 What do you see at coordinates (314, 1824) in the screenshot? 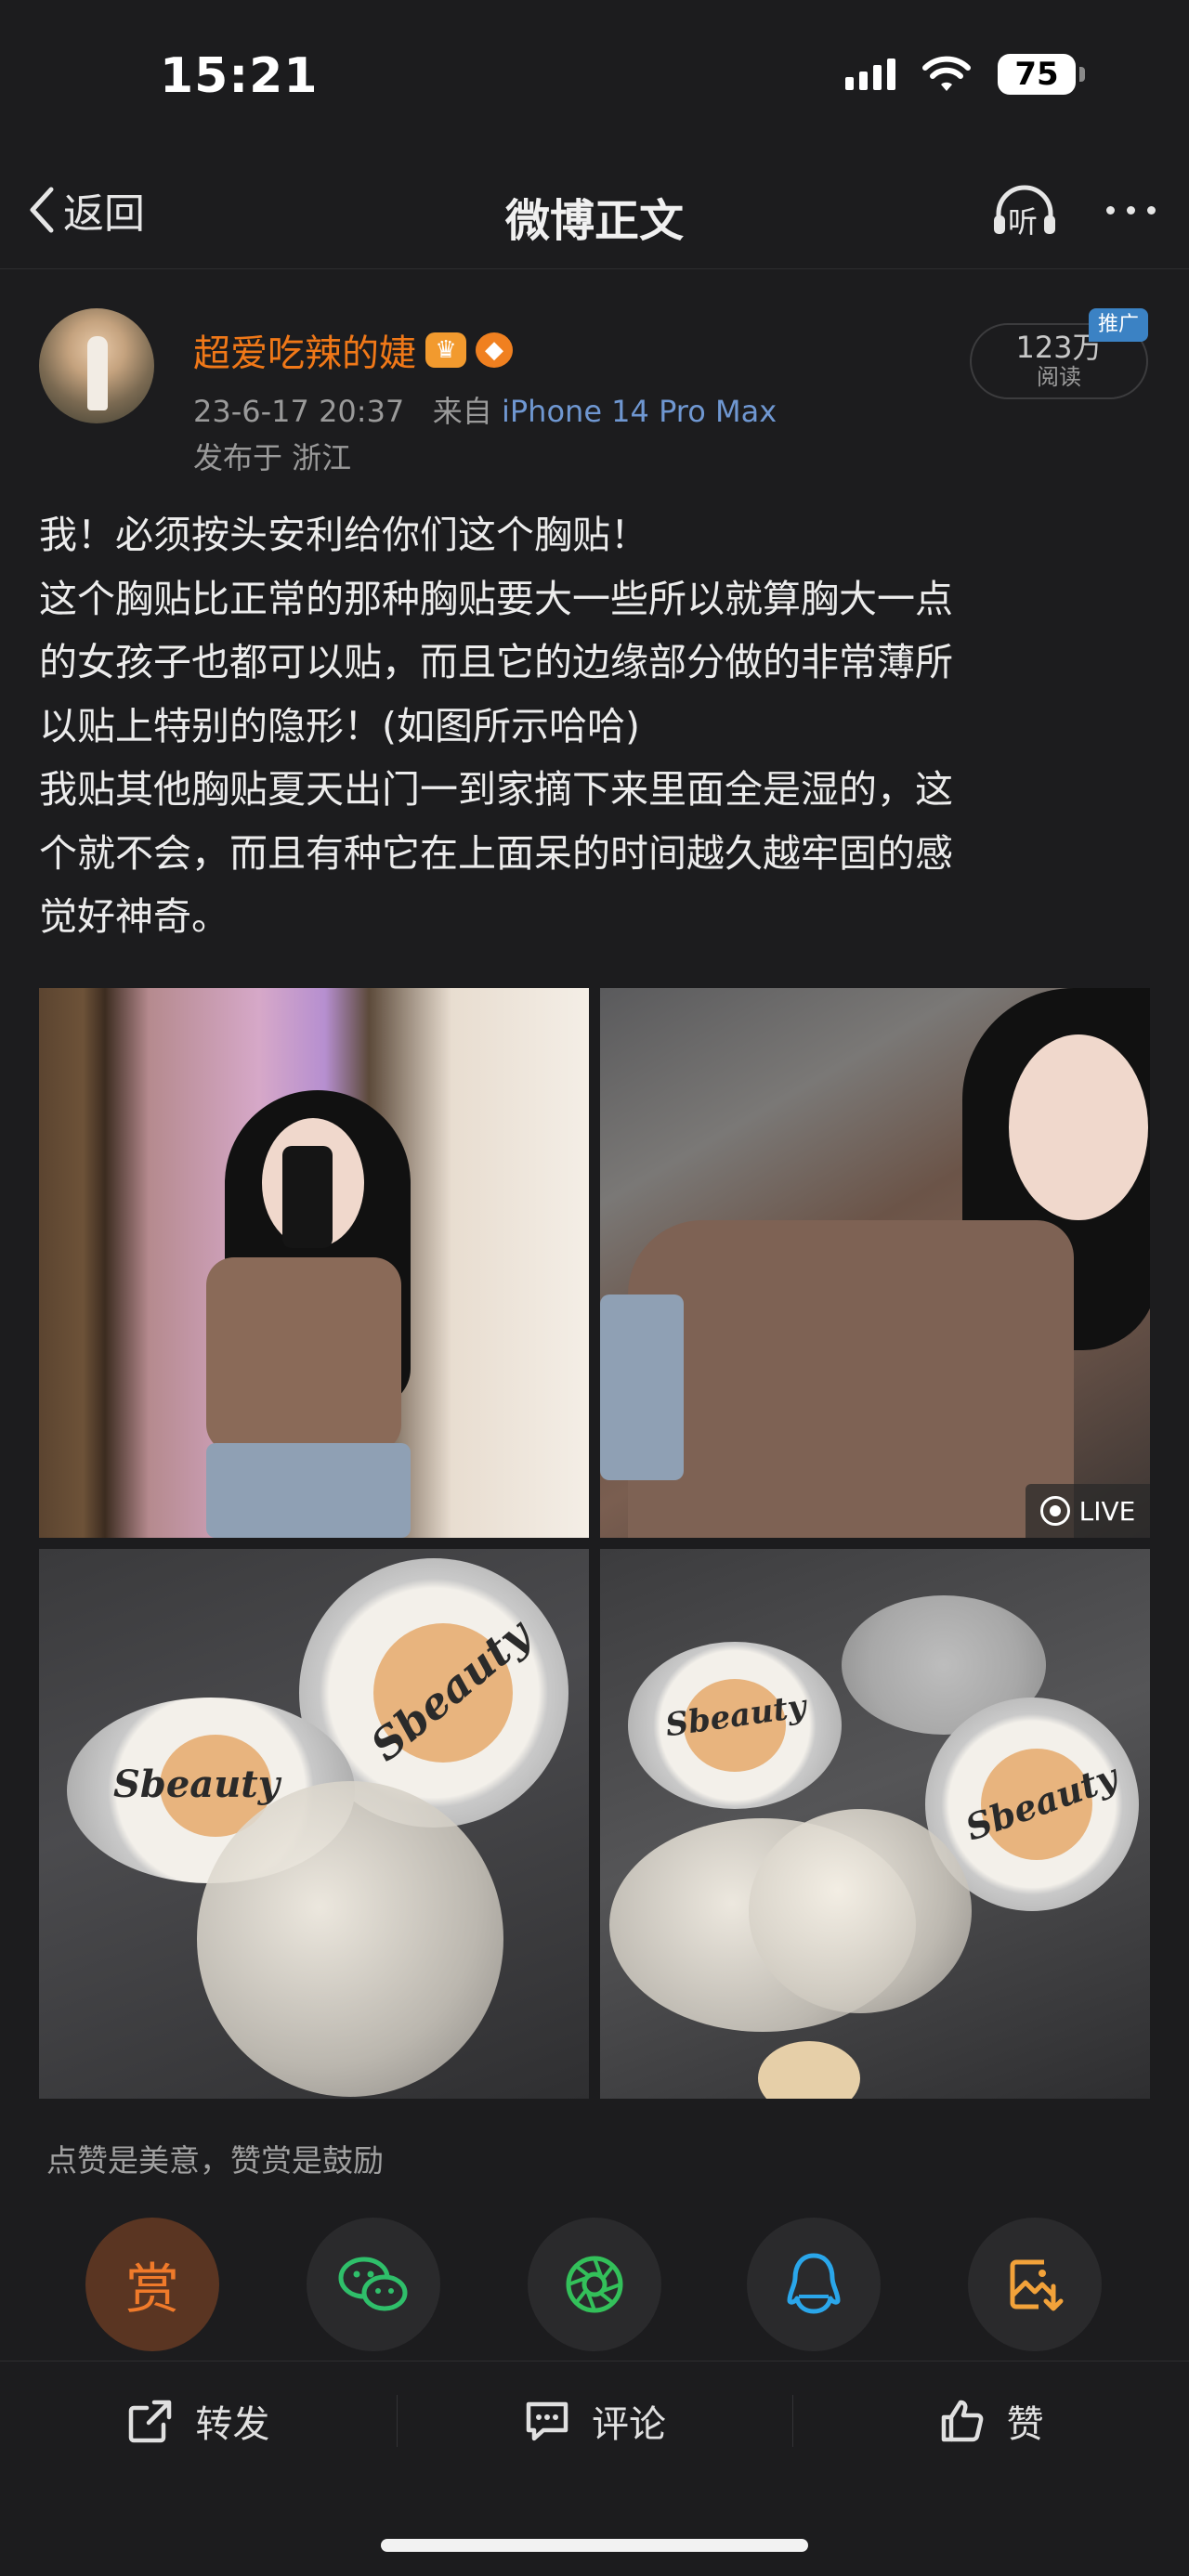
I see `product-photo-1: Sbeauty Sbeauty` at bounding box center [314, 1824].